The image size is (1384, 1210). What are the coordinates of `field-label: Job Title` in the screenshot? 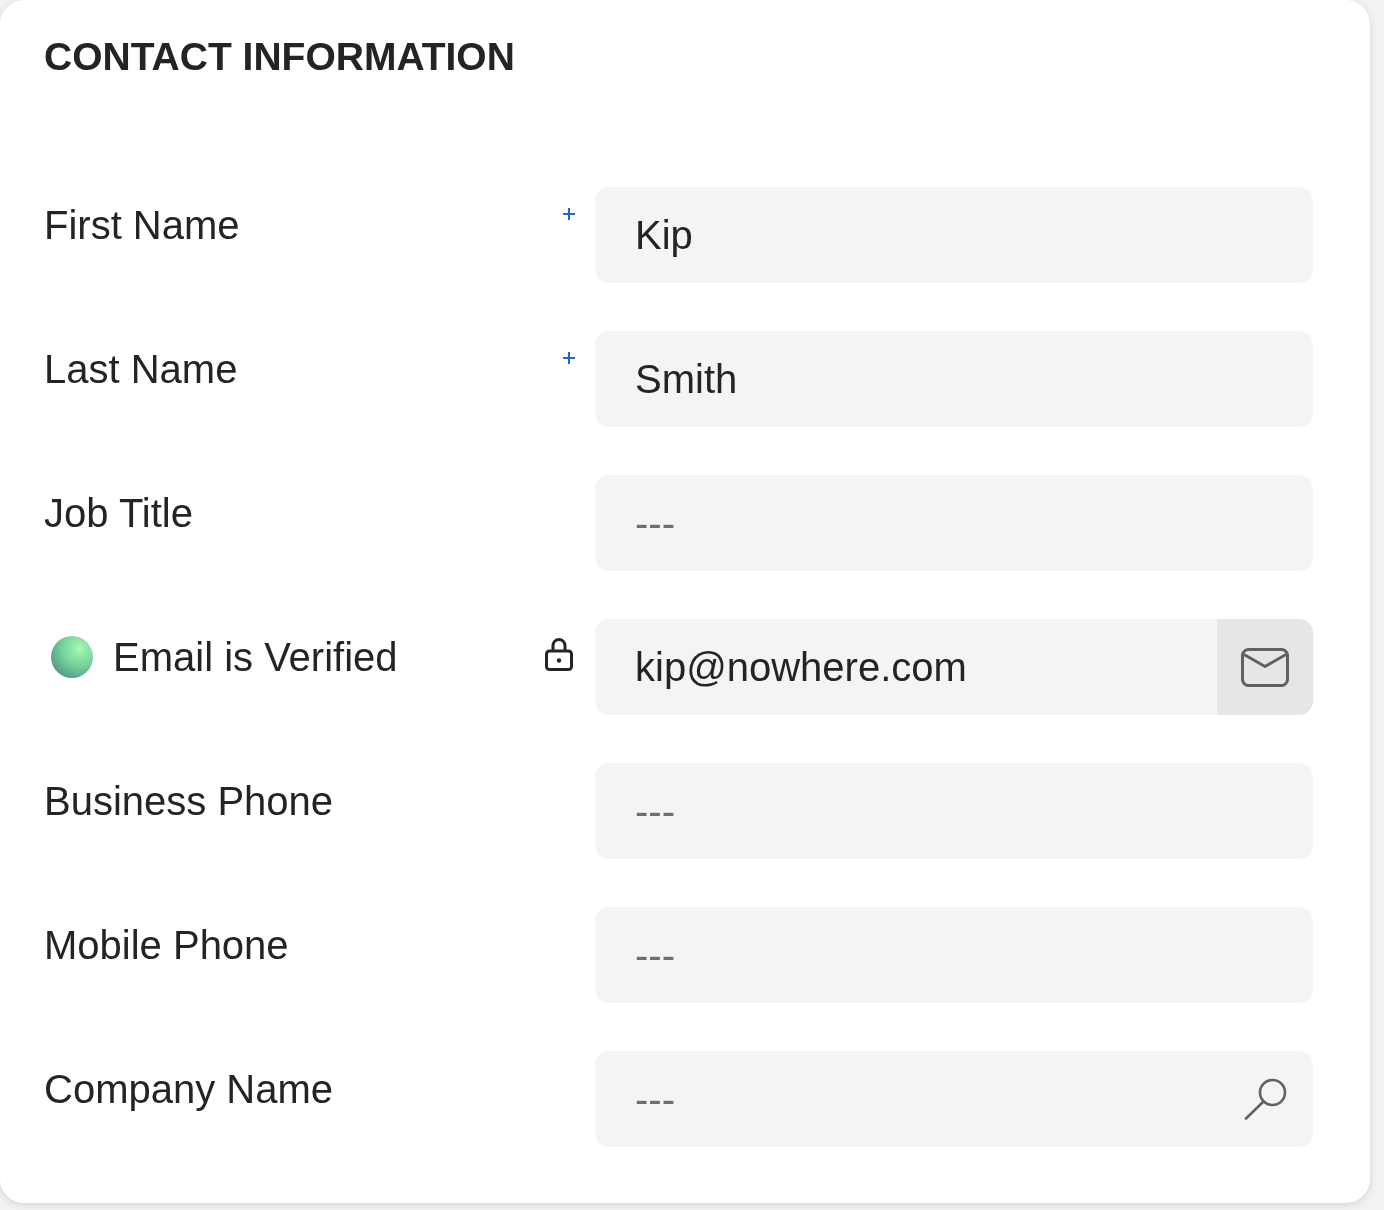 It's located at (118, 513).